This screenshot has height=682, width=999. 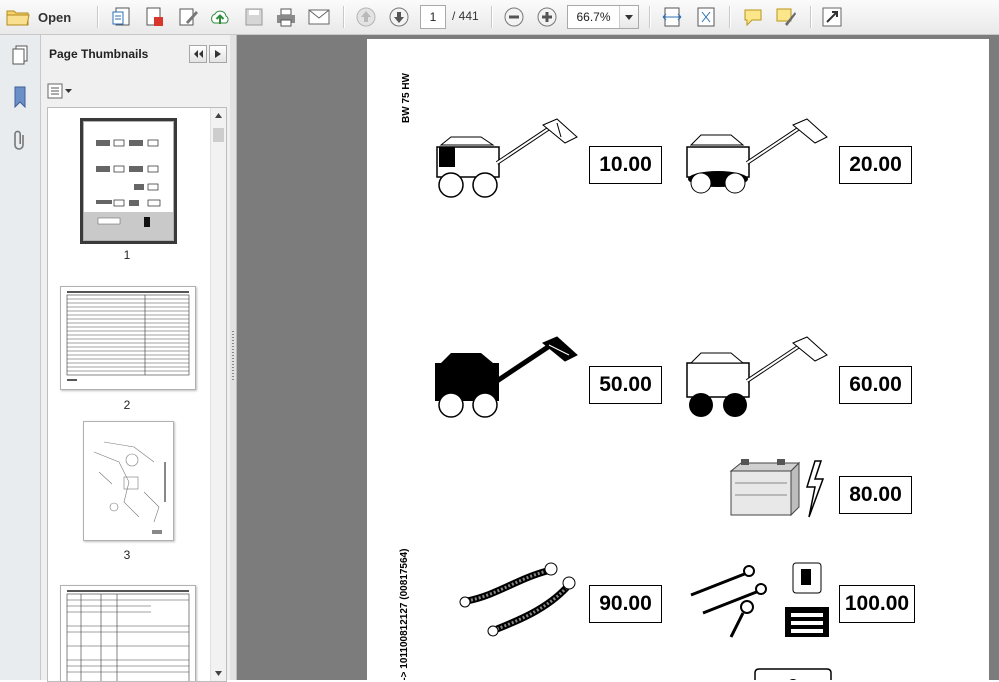 I want to click on scroll-up-icon, so click(x=218, y=115).